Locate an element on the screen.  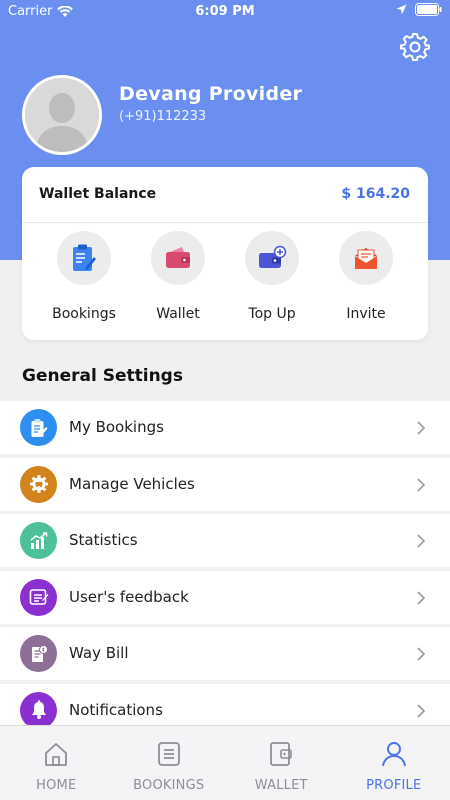
tab-profile-label: PROFILE is located at coordinates (394, 785).